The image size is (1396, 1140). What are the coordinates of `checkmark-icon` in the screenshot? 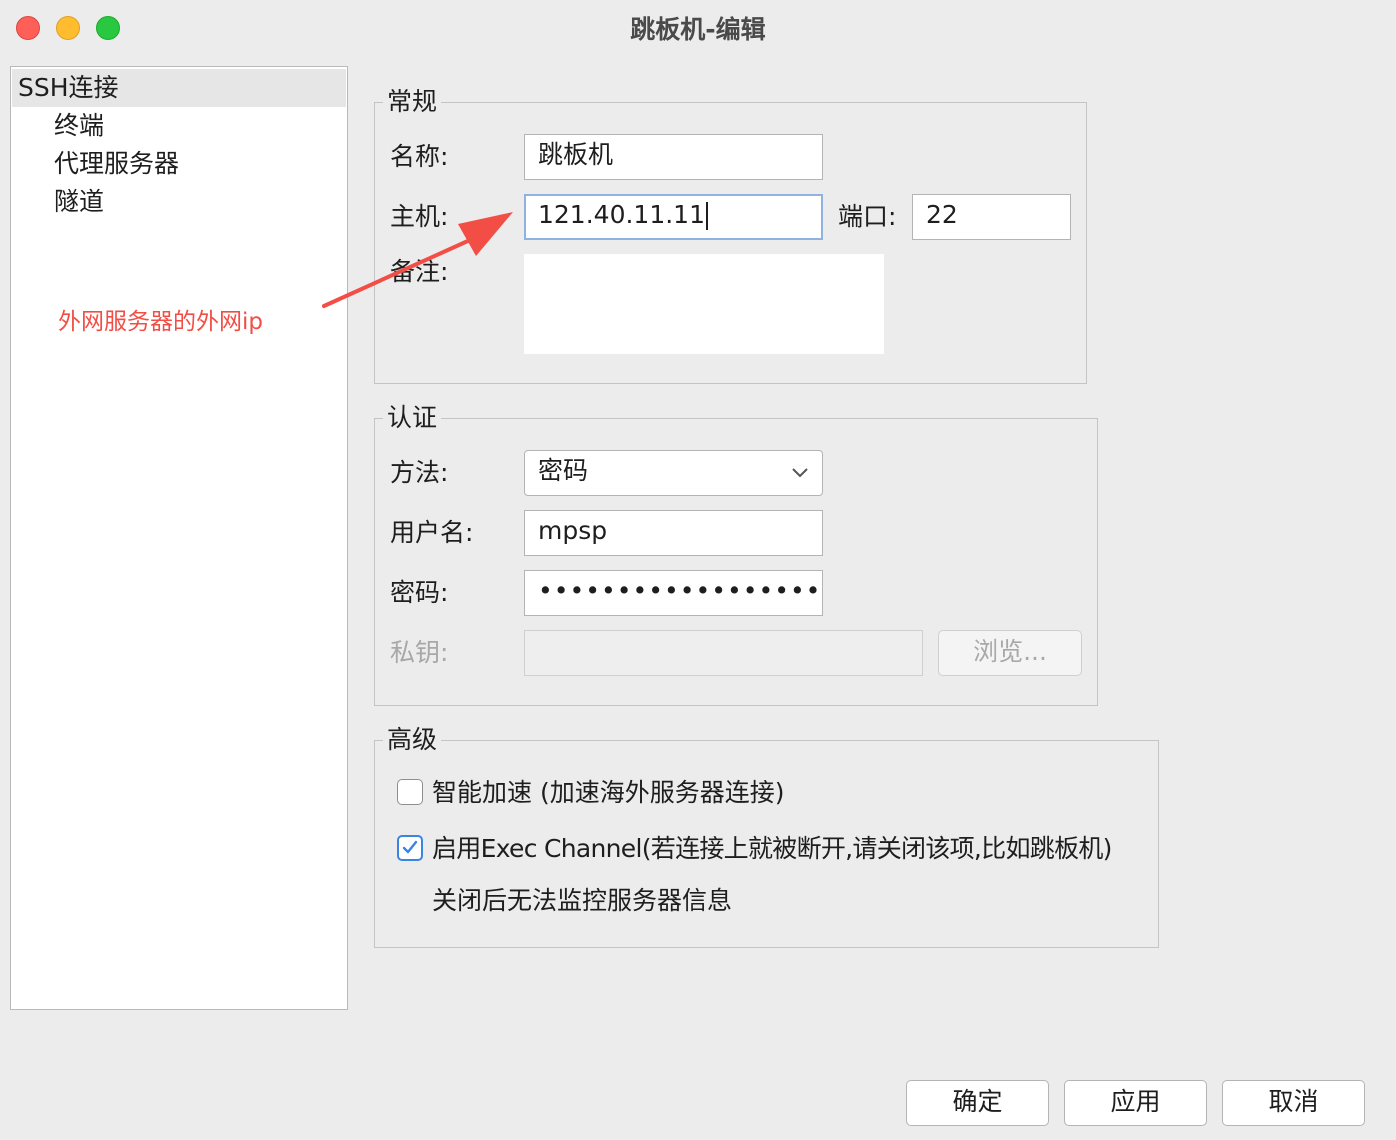 It's located at (410, 847).